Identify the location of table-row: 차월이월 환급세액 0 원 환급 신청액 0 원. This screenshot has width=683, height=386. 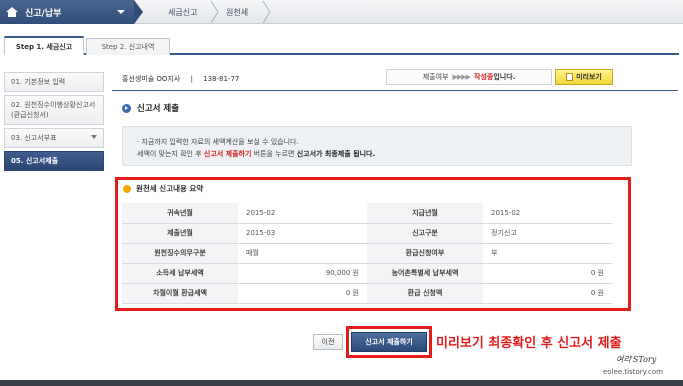
(367, 293).